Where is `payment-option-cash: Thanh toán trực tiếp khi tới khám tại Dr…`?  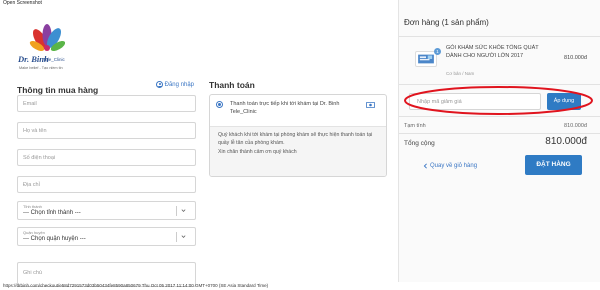
payment-option-cash: Thanh toán trực tiếp khi tới khám tại Dr… is located at coordinates (298, 111).